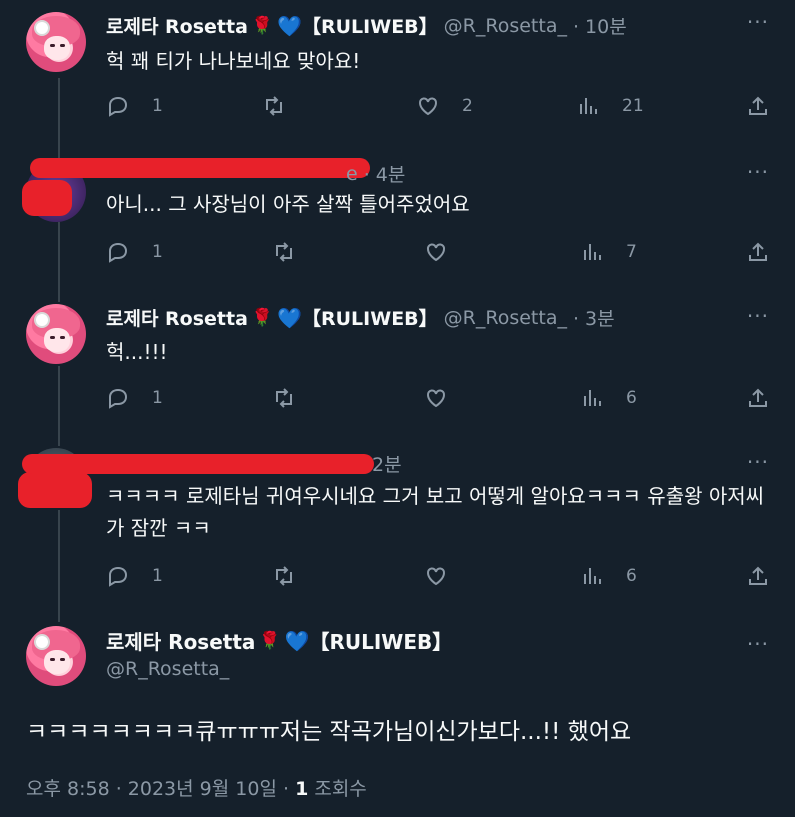  I want to click on like-count: 2, so click(467, 106).